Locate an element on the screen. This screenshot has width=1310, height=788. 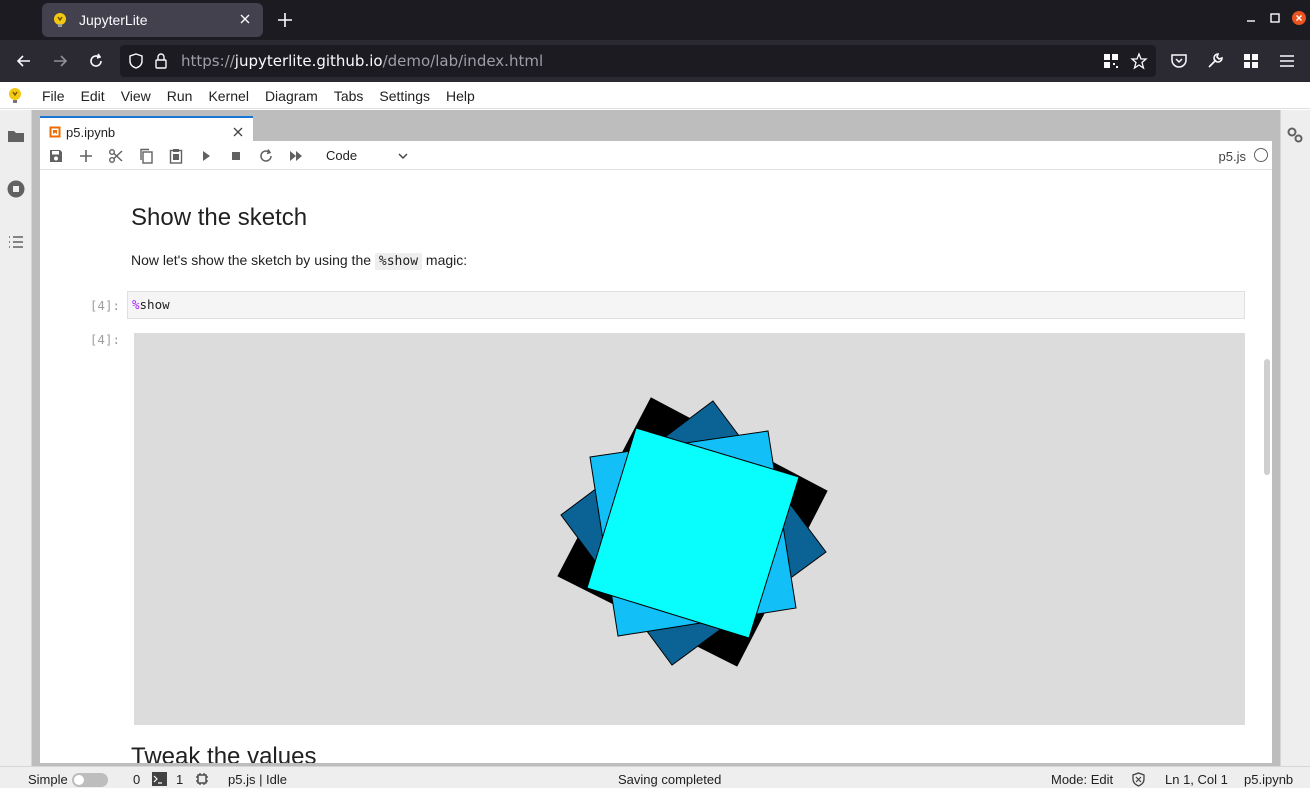
right-sidebar is located at coordinates (1295, 438).